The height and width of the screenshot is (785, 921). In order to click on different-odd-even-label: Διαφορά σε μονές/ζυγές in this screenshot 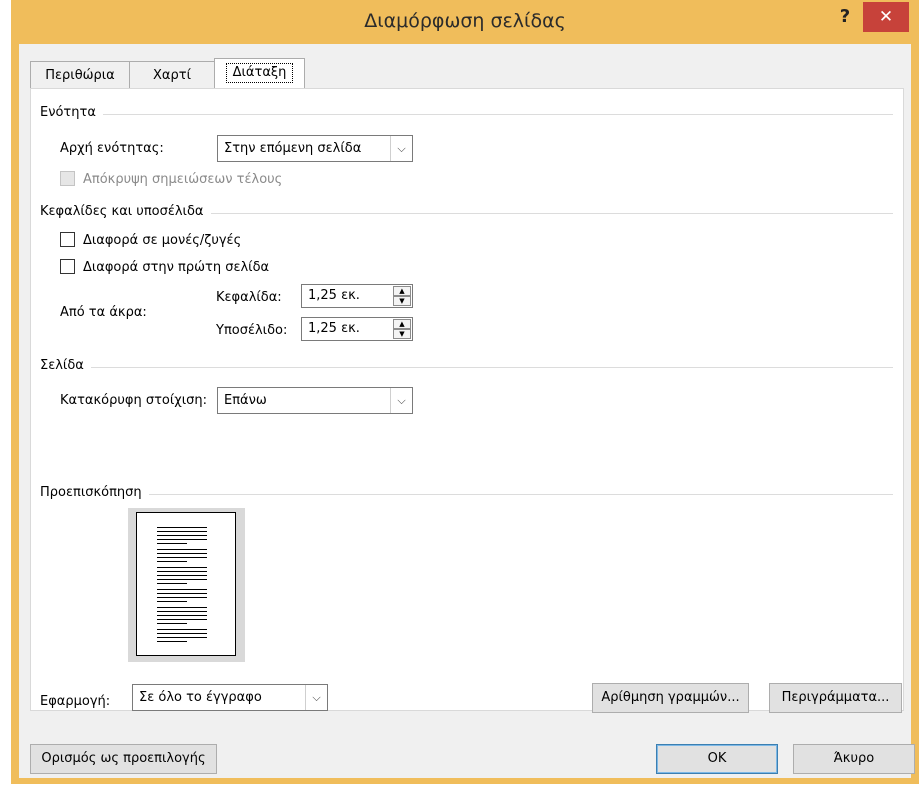, I will do `click(162, 240)`.